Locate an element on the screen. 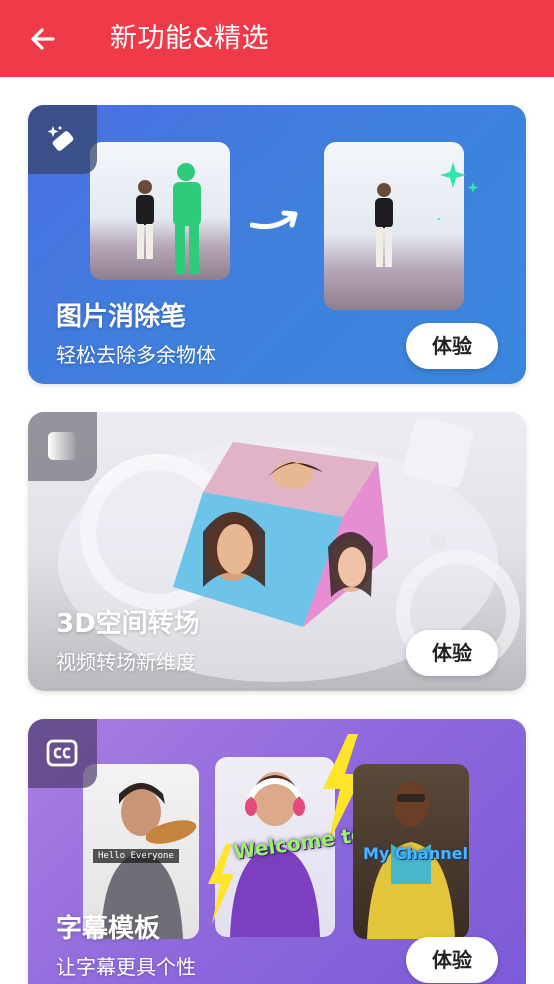 The image size is (554, 984). cc-caption-icon is located at coordinates (62, 753).